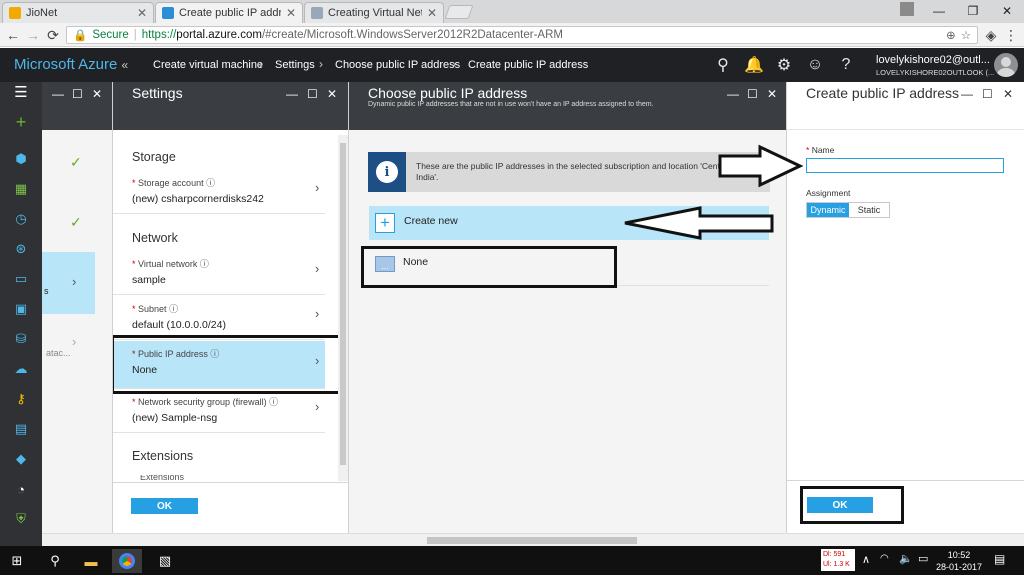 This screenshot has width=1024, height=575. I want to click on battery-icon: ▭, so click(923, 558).